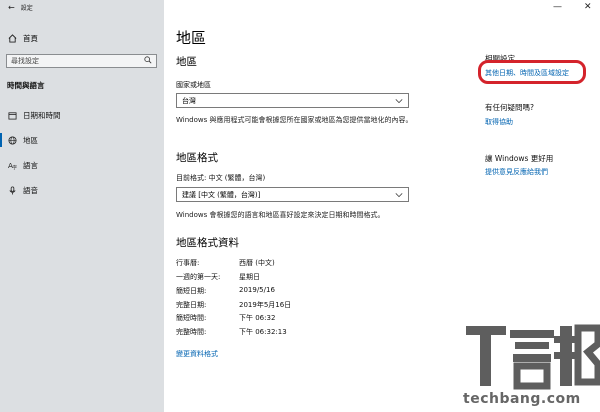 The image size is (600, 412). What do you see at coordinates (30, 165) in the screenshot?
I see `sidebar-item-label: 語言` at bounding box center [30, 165].